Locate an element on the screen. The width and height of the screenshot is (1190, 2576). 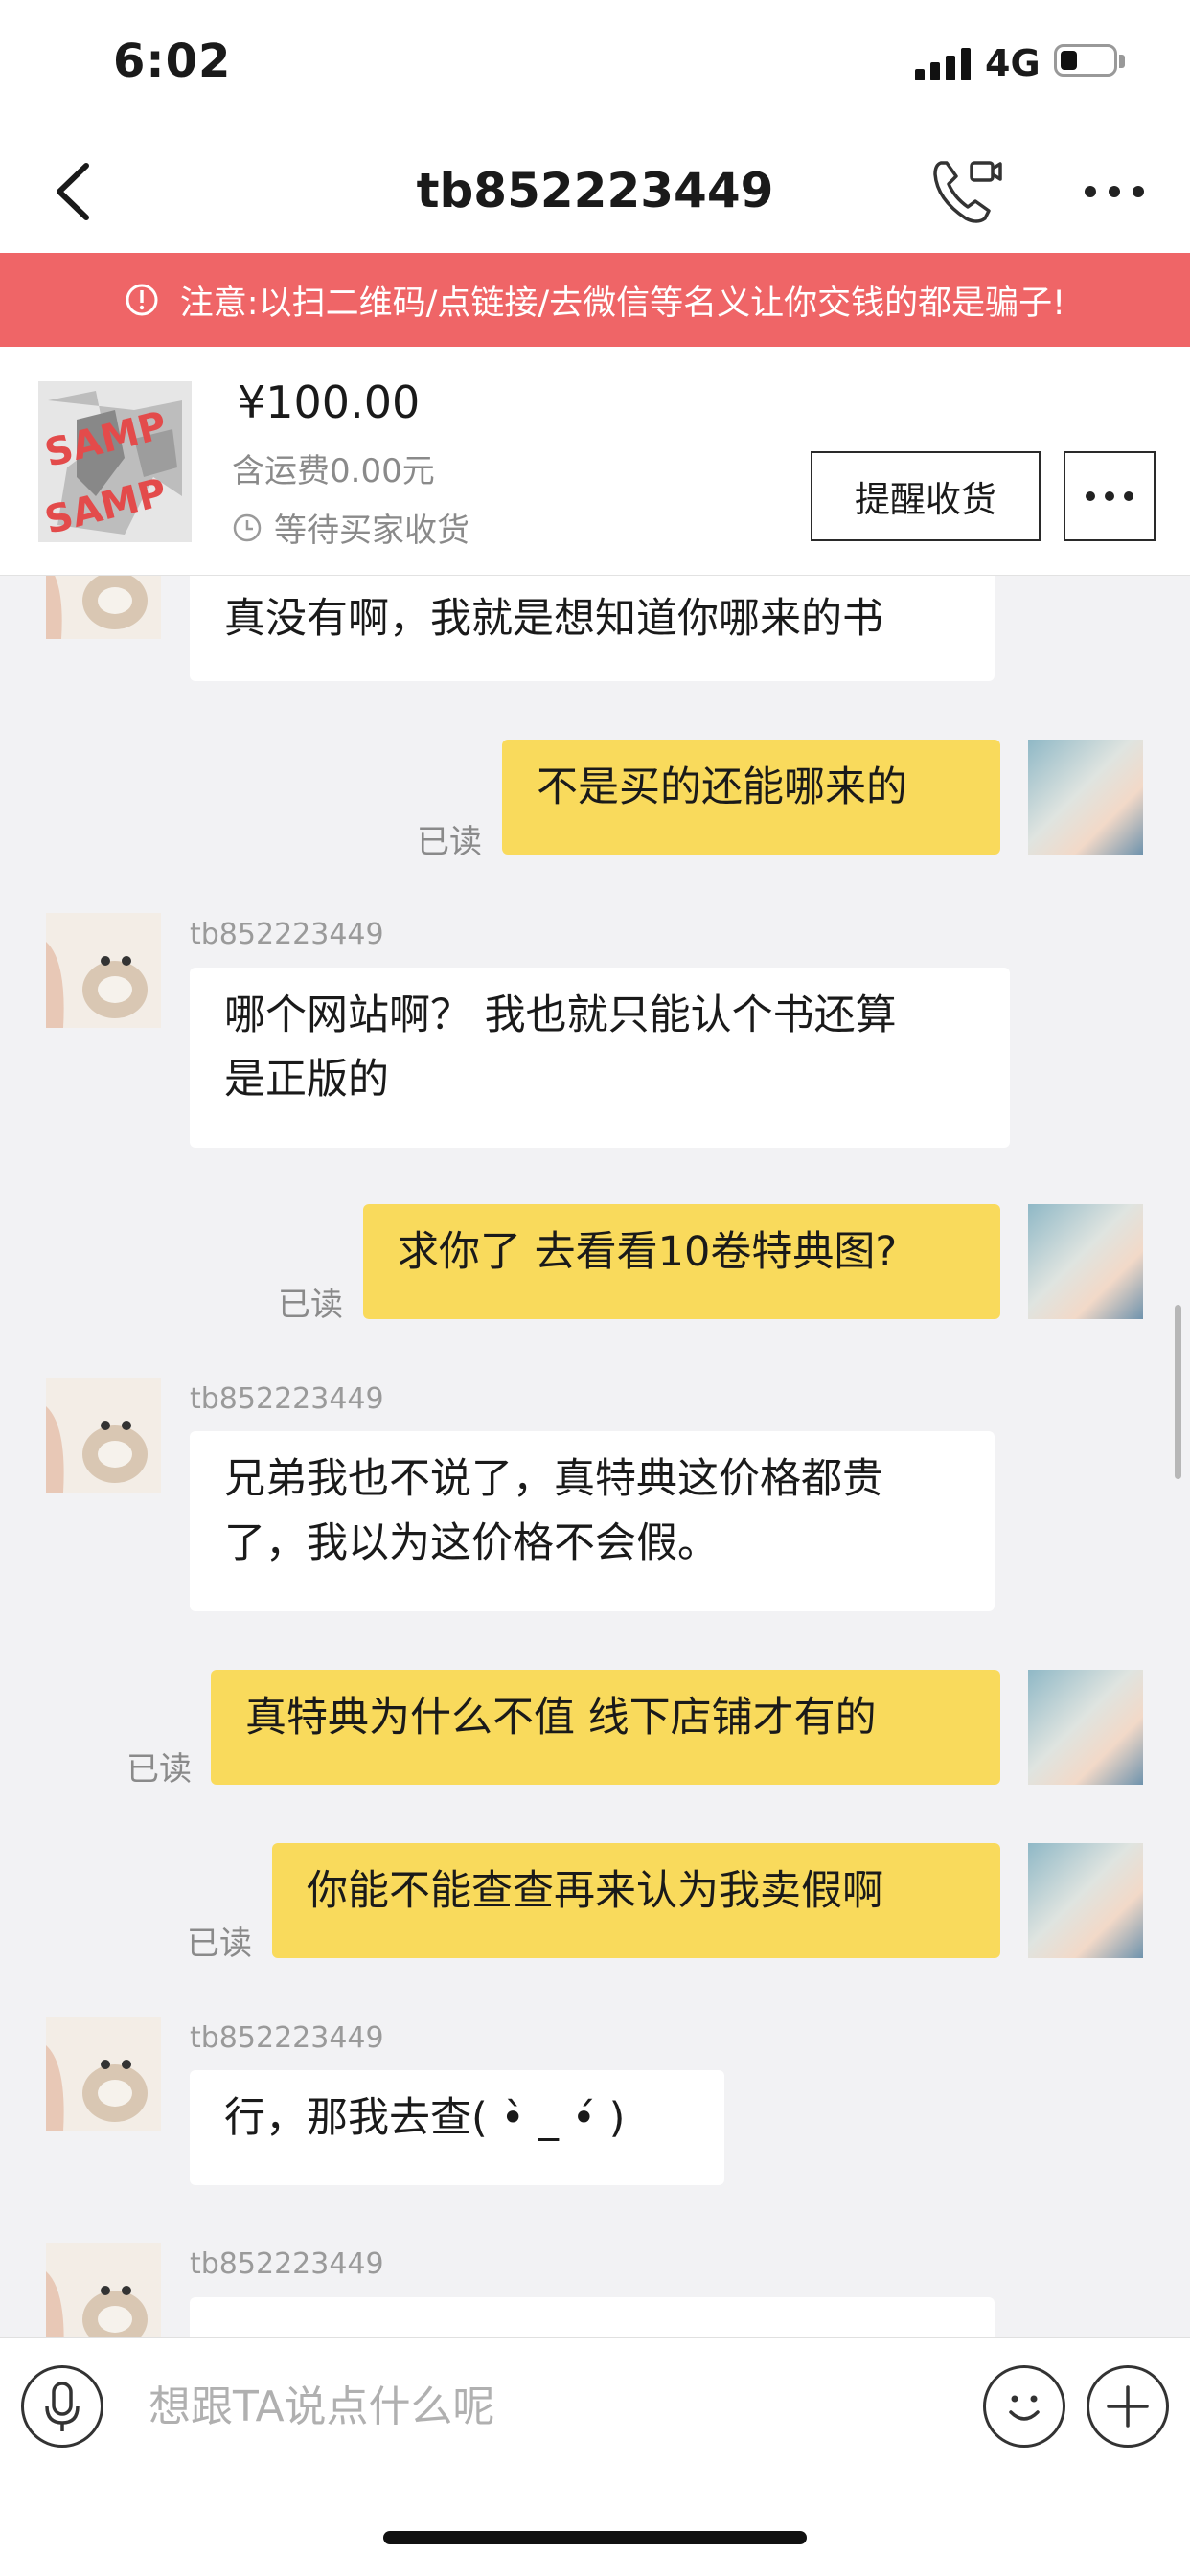
battery-tip is located at coordinates (1122, 62).